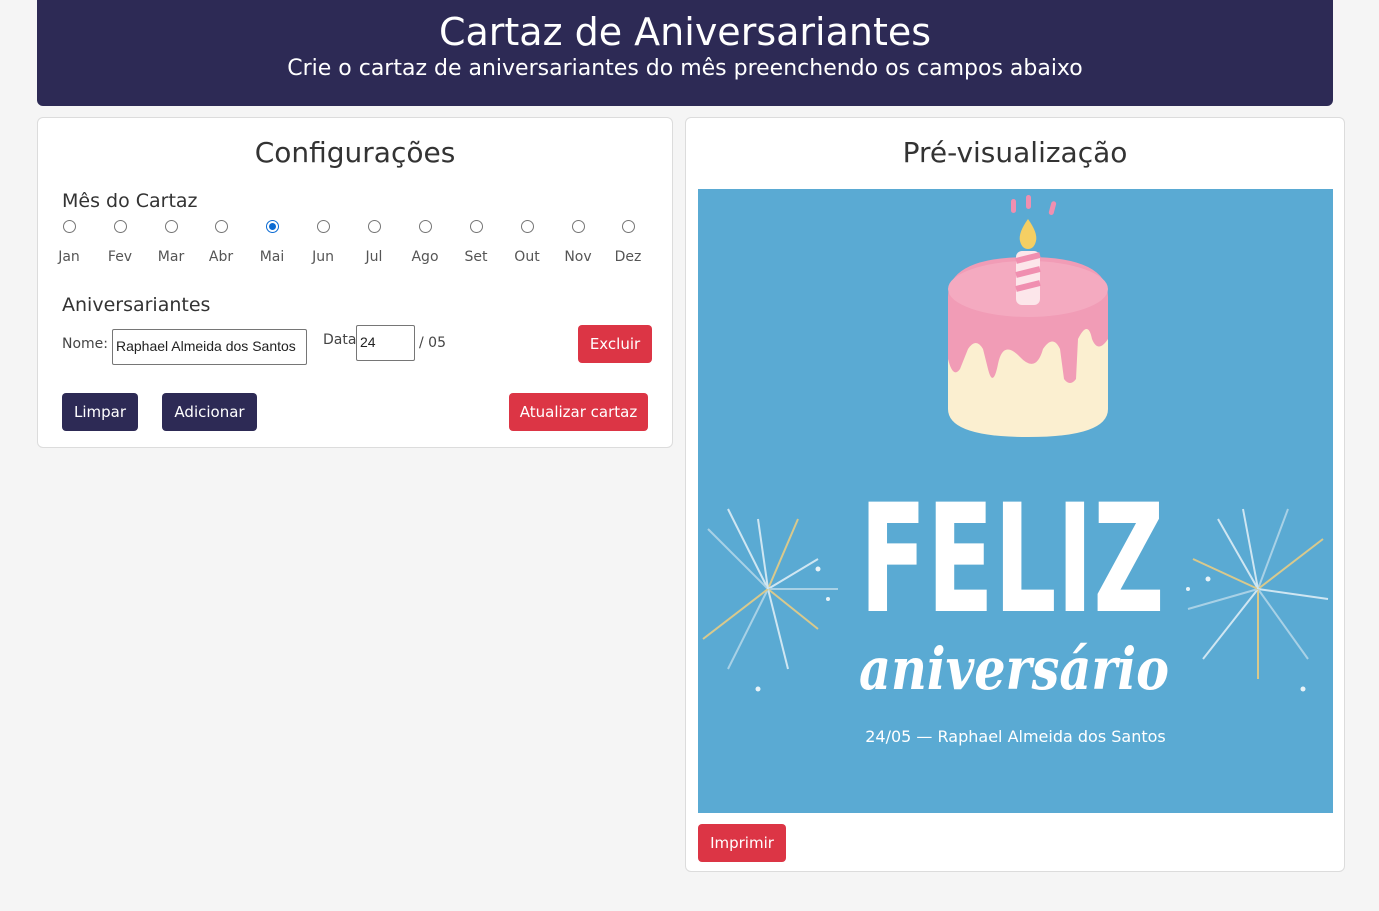  Describe the element at coordinates (628, 226) in the screenshot. I see `month-radio-dez` at that location.